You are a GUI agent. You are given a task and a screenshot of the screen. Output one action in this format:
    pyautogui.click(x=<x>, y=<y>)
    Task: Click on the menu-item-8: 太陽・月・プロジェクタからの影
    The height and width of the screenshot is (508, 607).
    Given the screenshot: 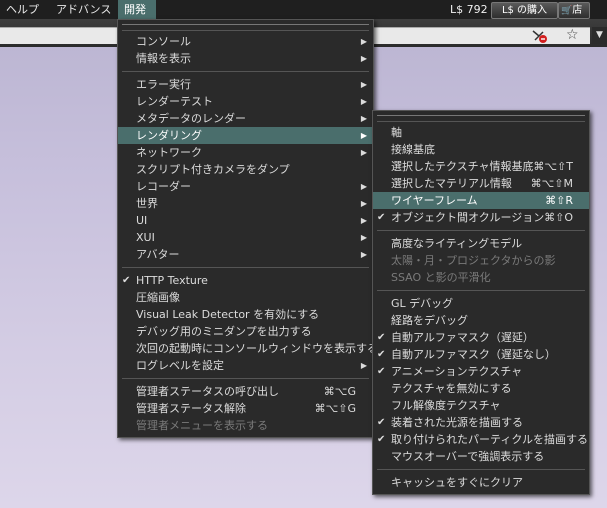 What is the action you would take?
    pyautogui.click(x=481, y=260)
    